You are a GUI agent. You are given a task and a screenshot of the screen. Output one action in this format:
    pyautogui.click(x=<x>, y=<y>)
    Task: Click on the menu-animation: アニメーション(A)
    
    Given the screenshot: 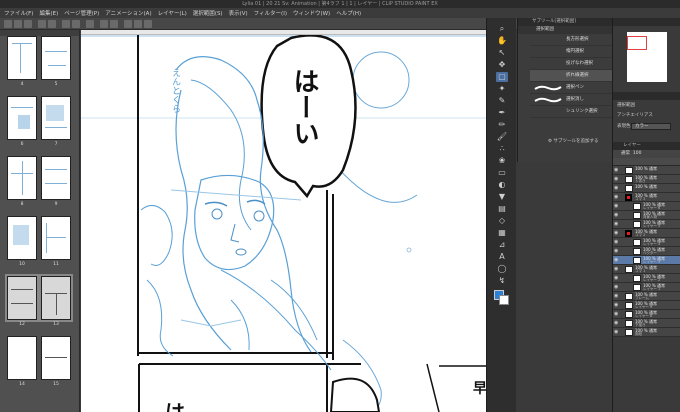 What is the action you would take?
    pyautogui.click(x=128, y=13)
    